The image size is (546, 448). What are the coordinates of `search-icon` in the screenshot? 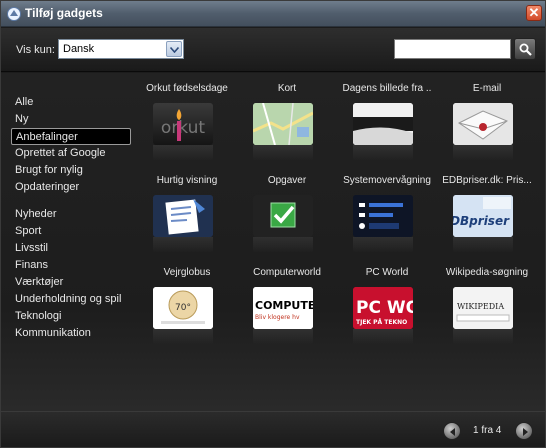 It's located at (525, 49).